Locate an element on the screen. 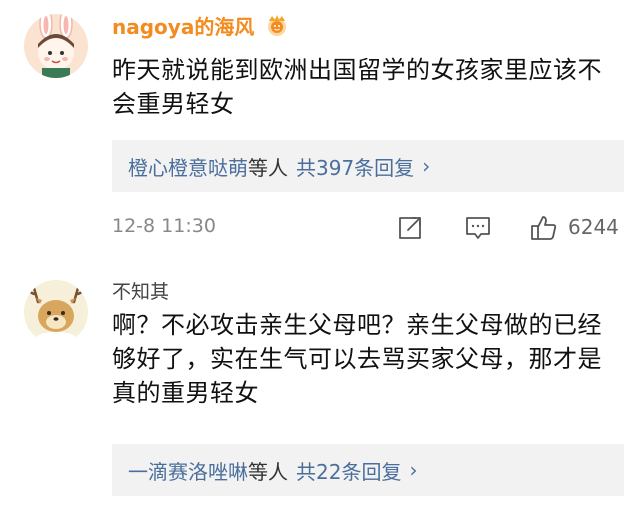  reply-count: 共397条回复 is located at coordinates (355, 166).